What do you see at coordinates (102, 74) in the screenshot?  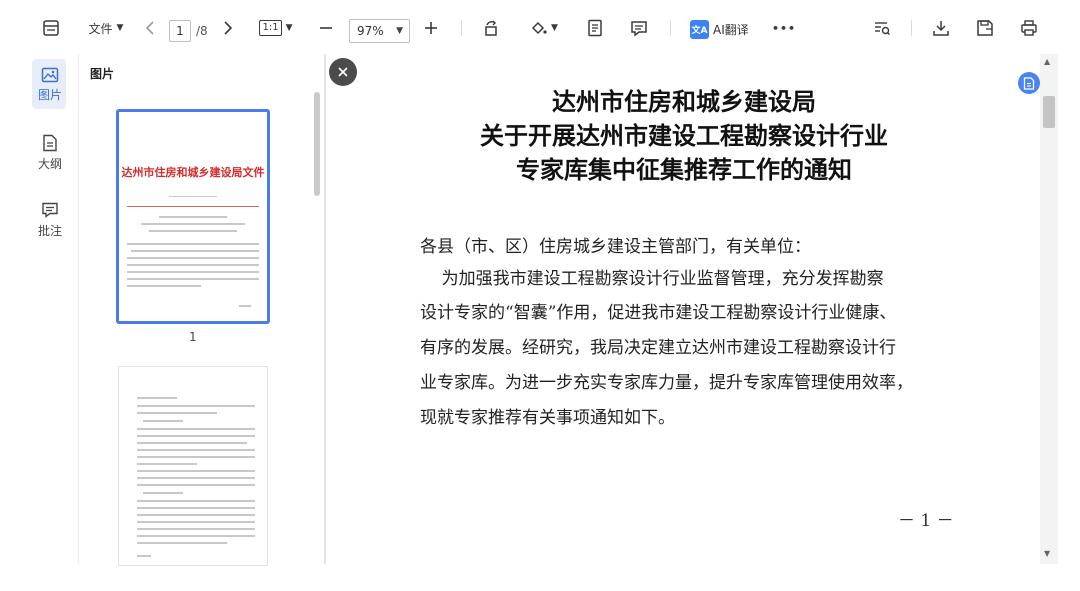 I see `thumbnail-panel-title: 图片` at bounding box center [102, 74].